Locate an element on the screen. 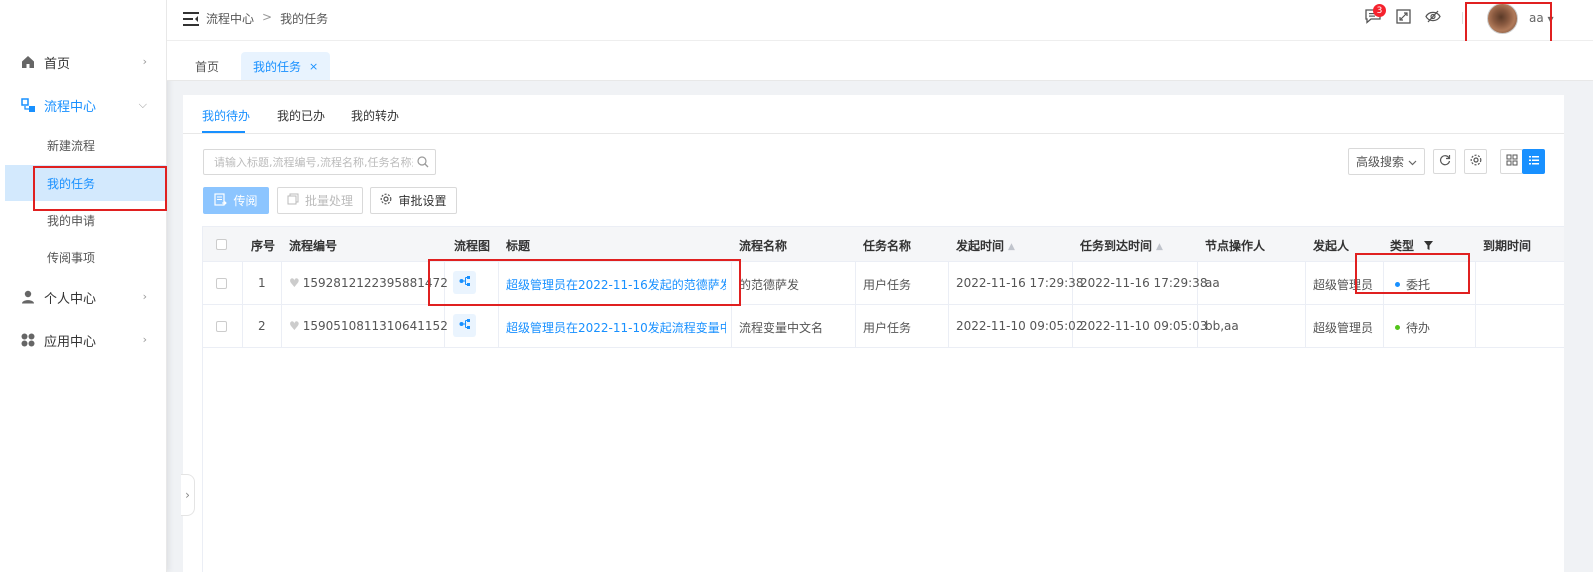 The image size is (1593, 572). username-text: aa is located at coordinates (1536, 18).